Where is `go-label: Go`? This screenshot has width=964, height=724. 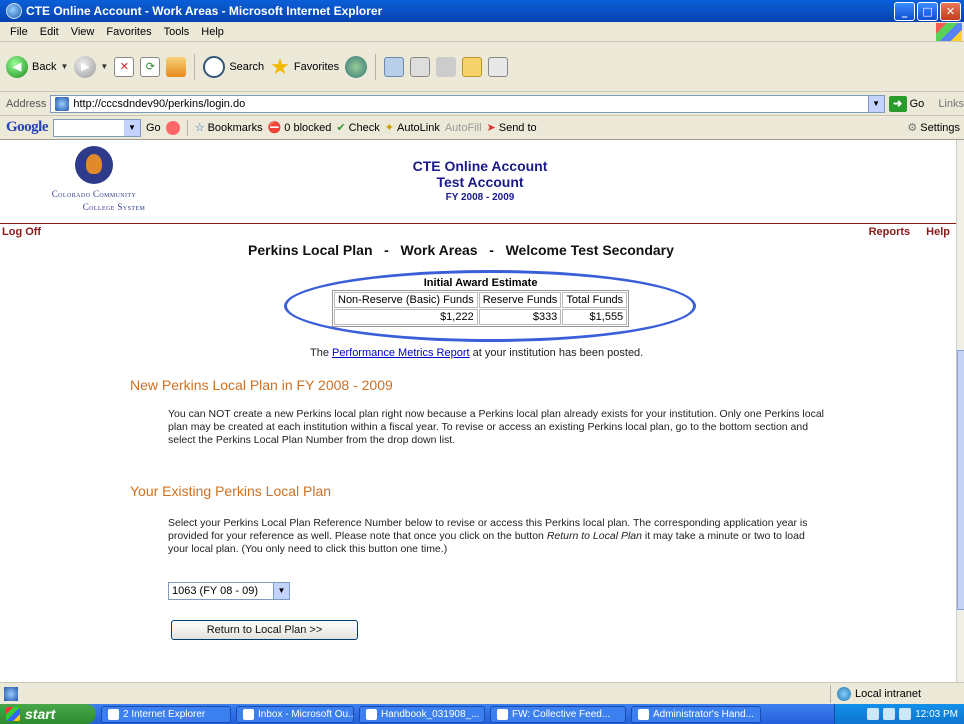 go-label: Go is located at coordinates (917, 103).